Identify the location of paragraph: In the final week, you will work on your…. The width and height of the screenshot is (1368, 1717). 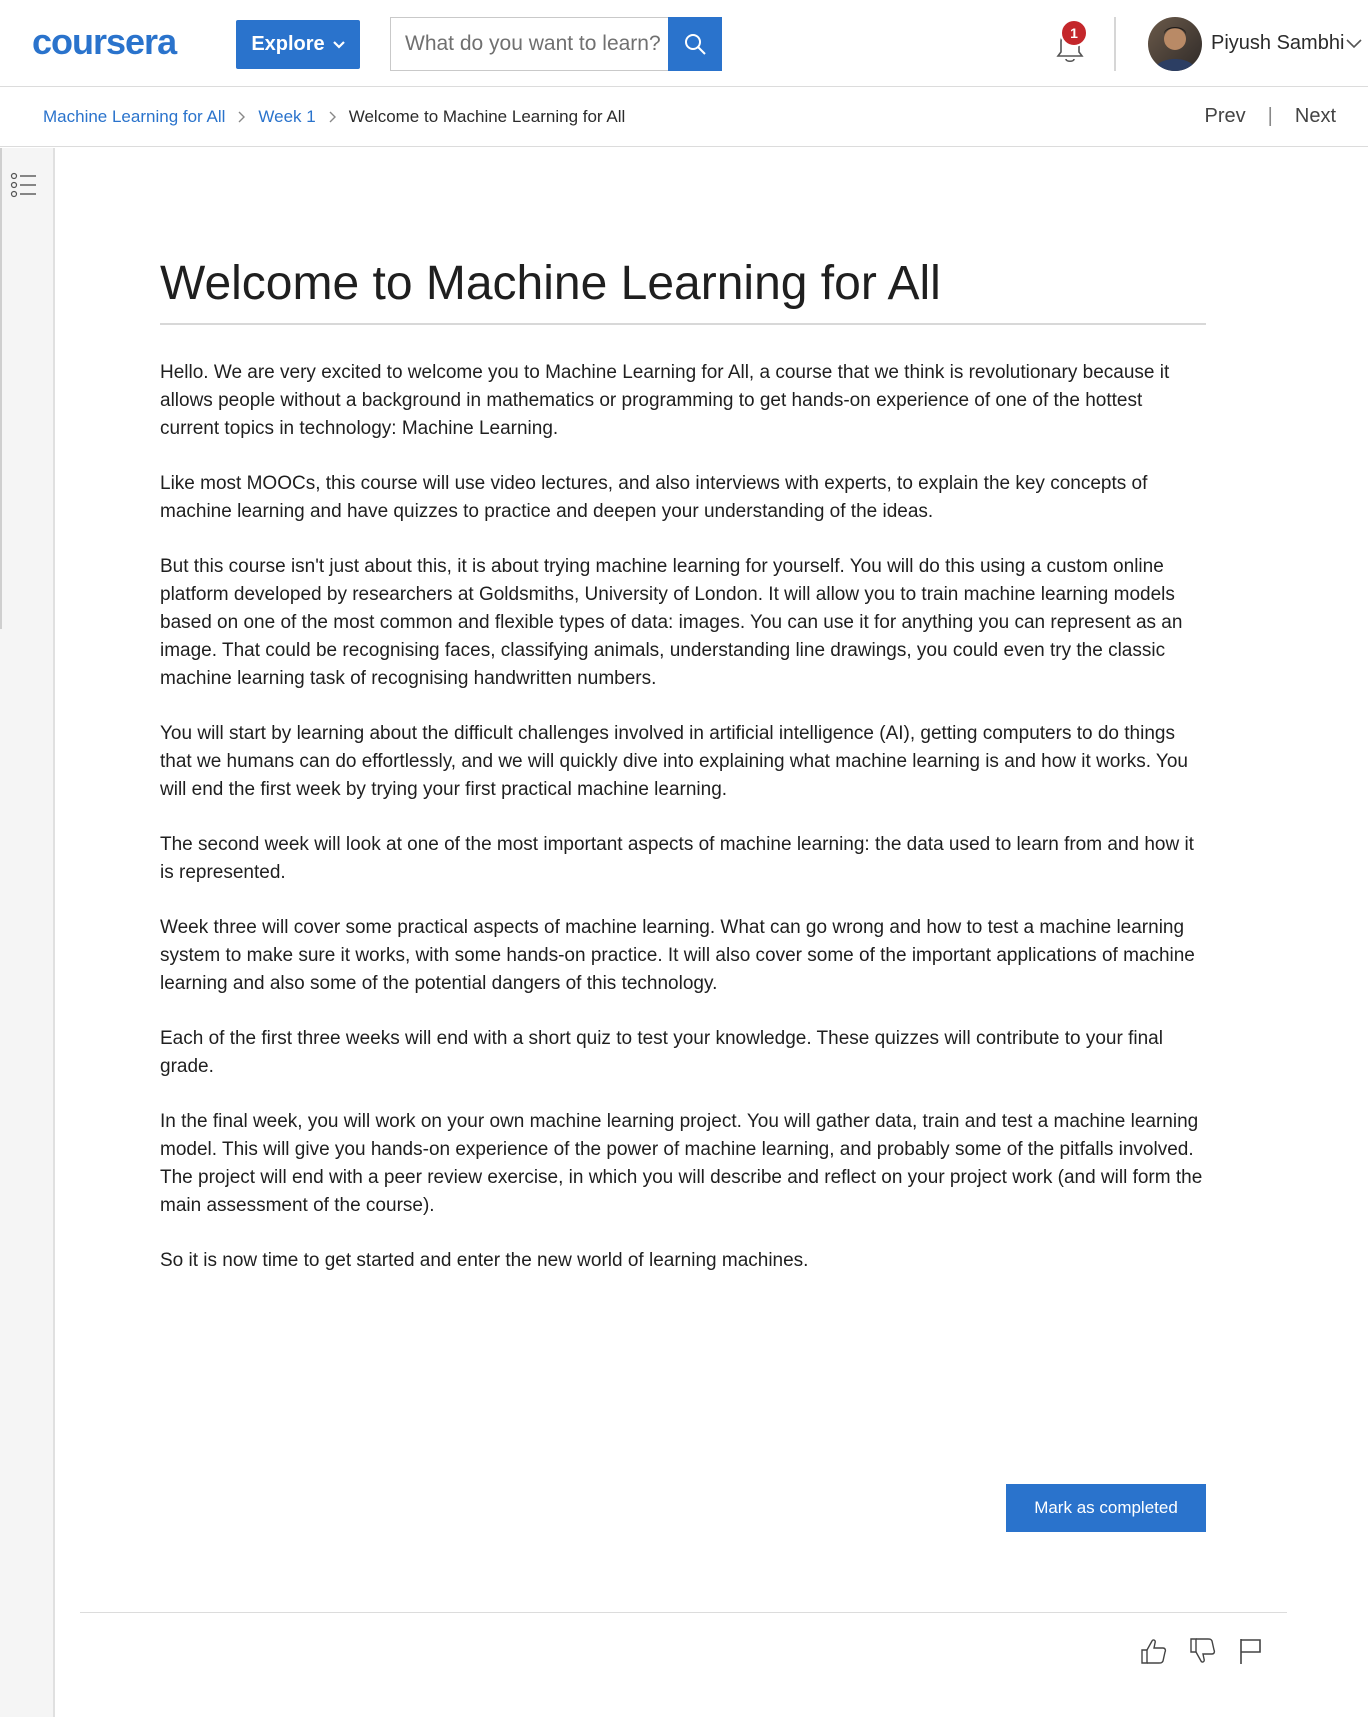
(681, 1163).